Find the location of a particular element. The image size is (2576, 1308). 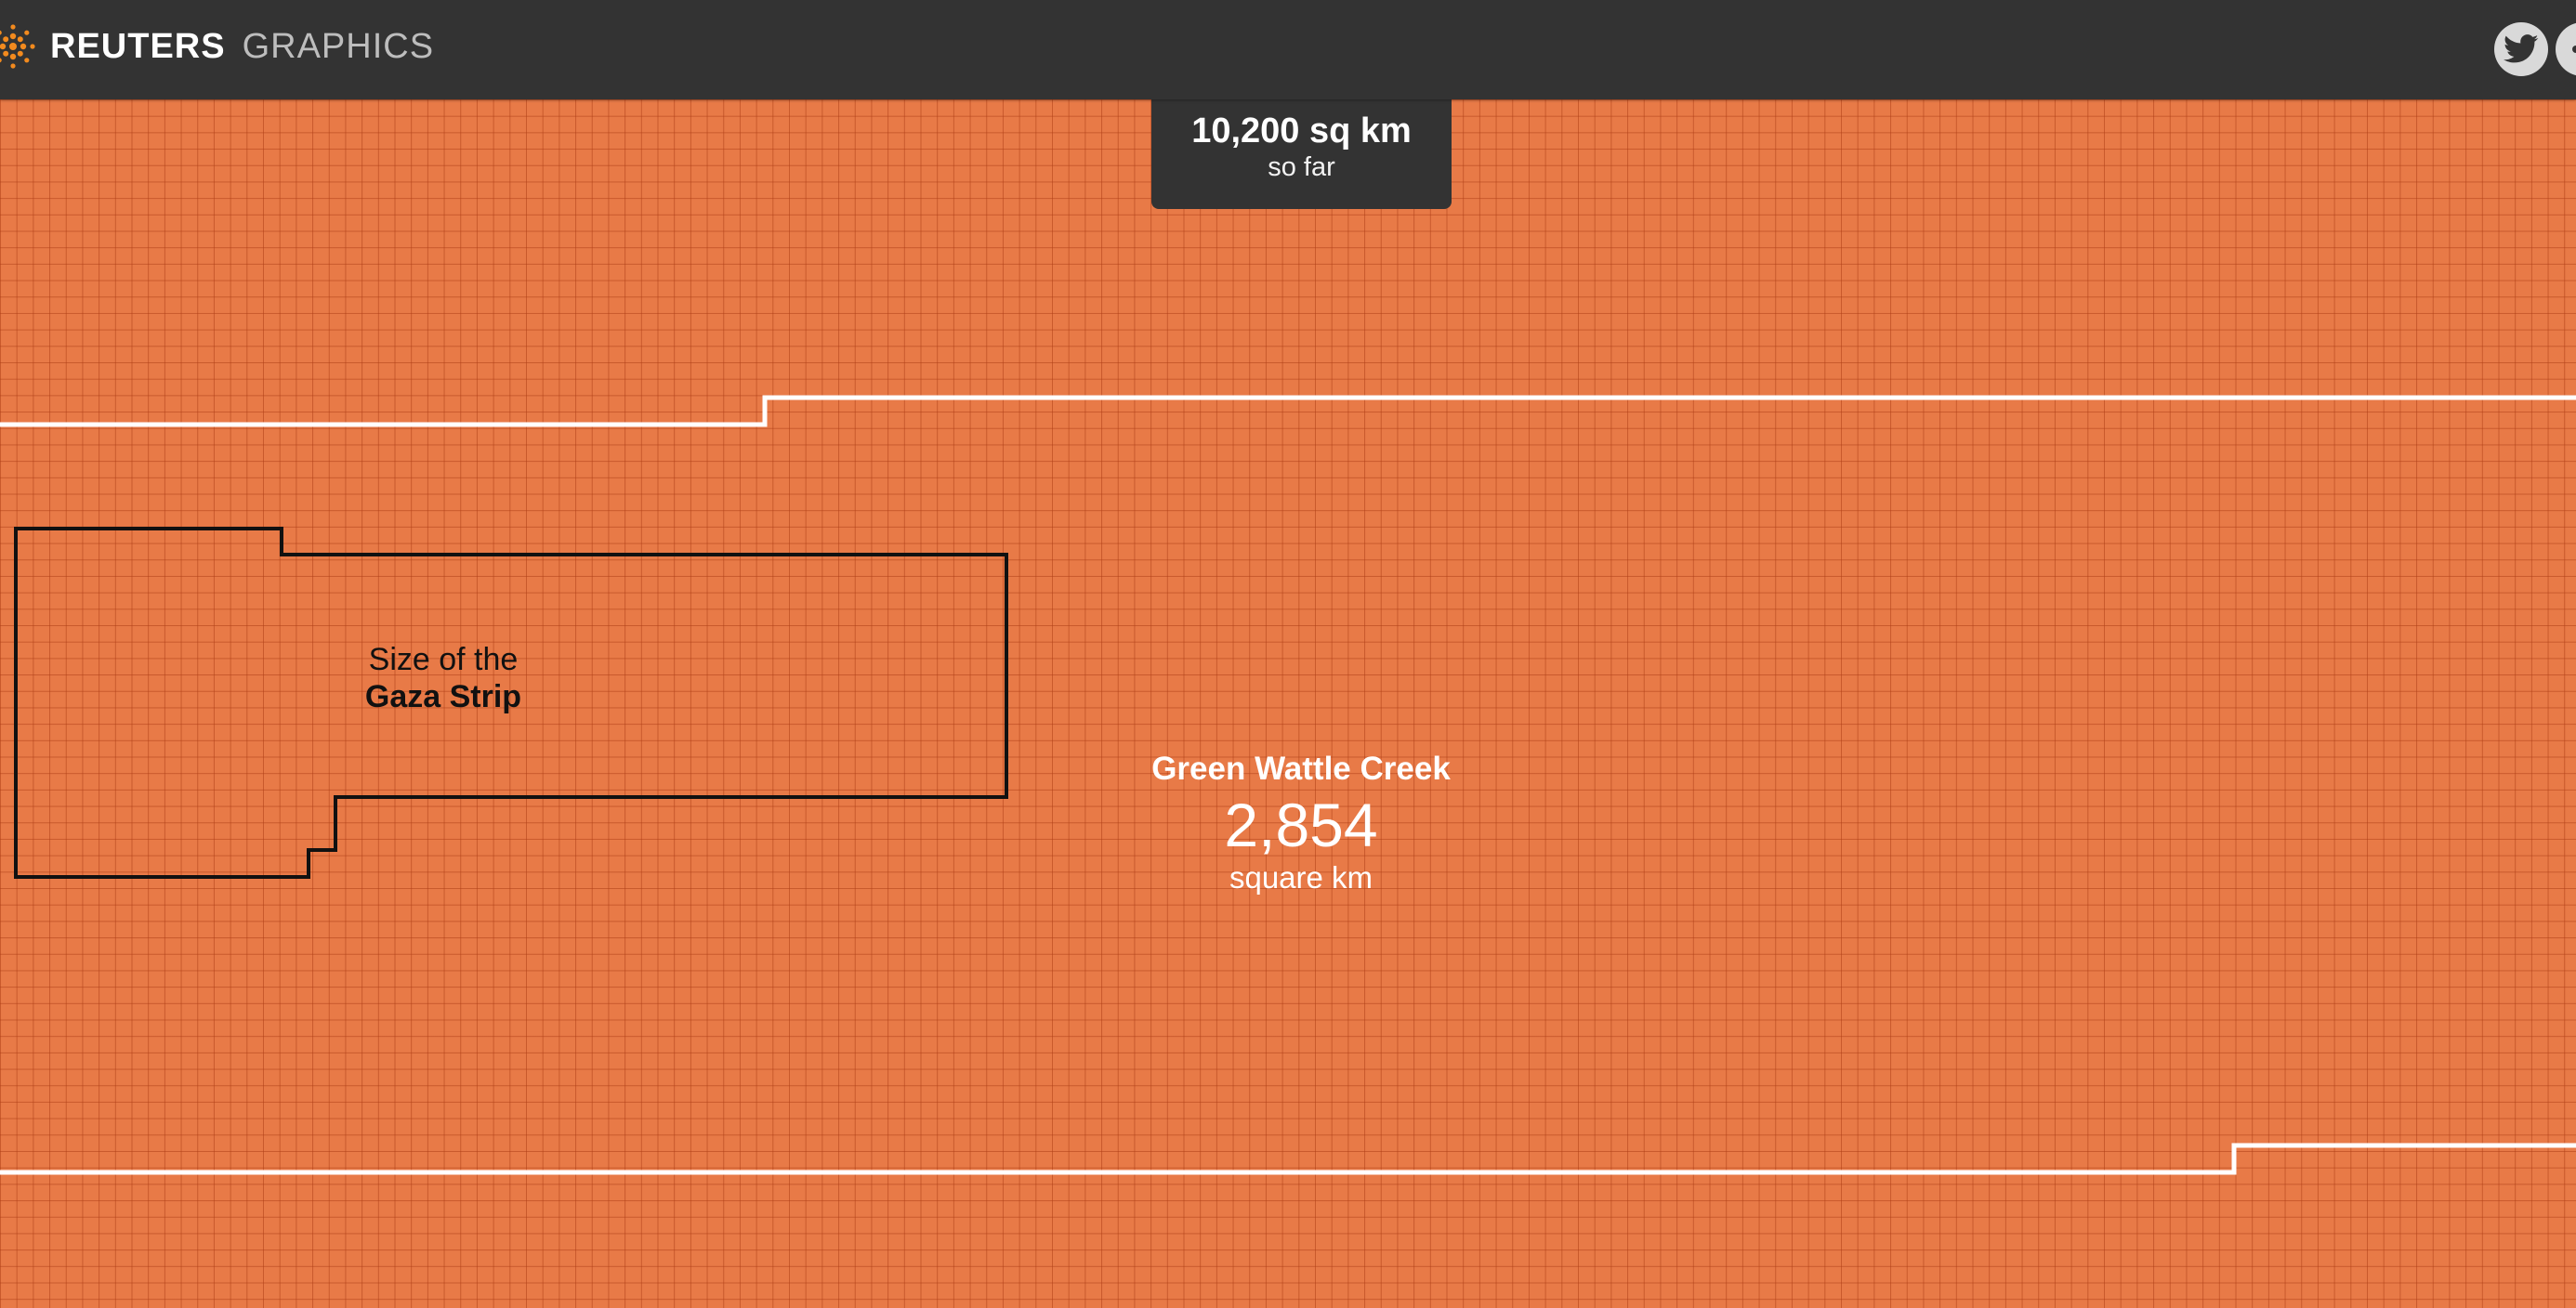

fire-name: Green Wattle Creek is located at coordinates (1301, 769).